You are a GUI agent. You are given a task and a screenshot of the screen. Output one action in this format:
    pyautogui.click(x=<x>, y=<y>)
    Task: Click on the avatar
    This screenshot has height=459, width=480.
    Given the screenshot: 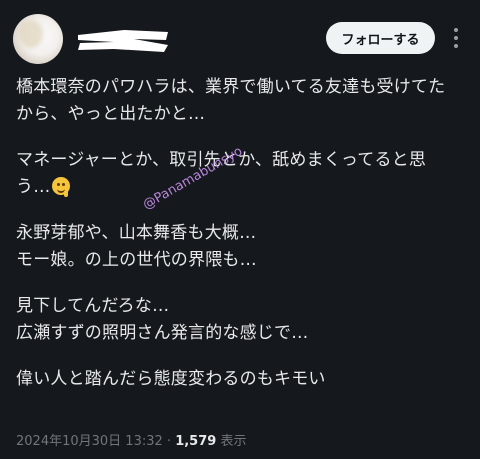 What is the action you would take?
    pyautogui.click(x=38, y=39)
    